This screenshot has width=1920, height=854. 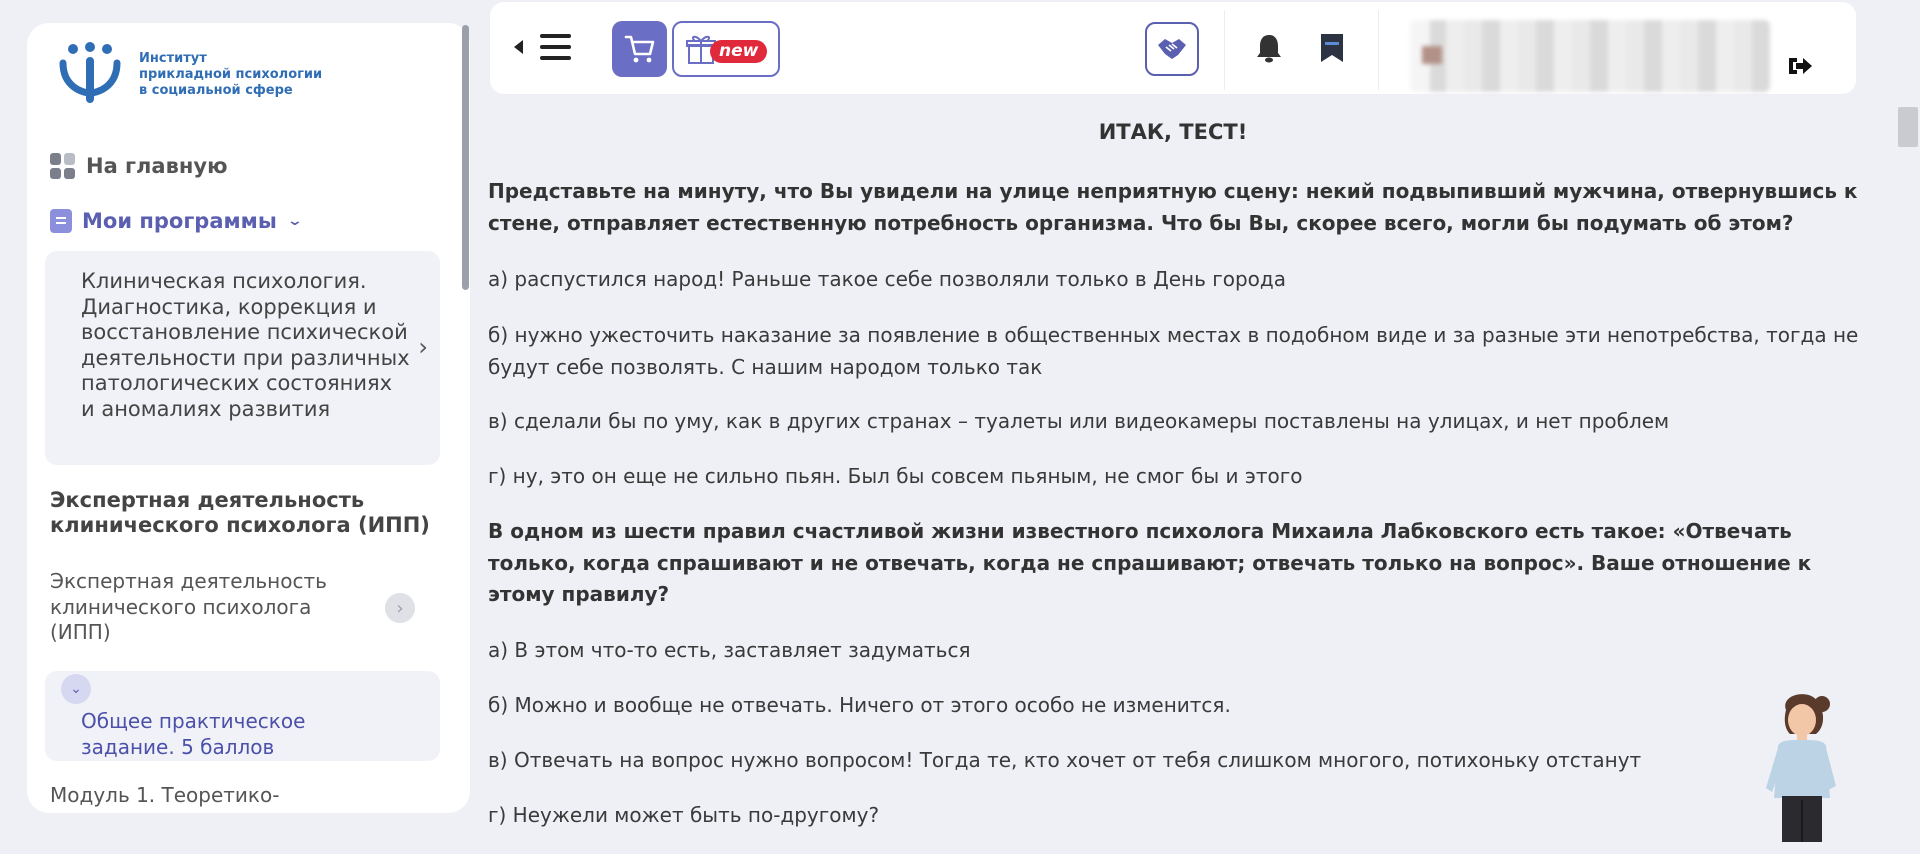 I want to click on sidebar-scrollbar, so click(x=465, y=157).